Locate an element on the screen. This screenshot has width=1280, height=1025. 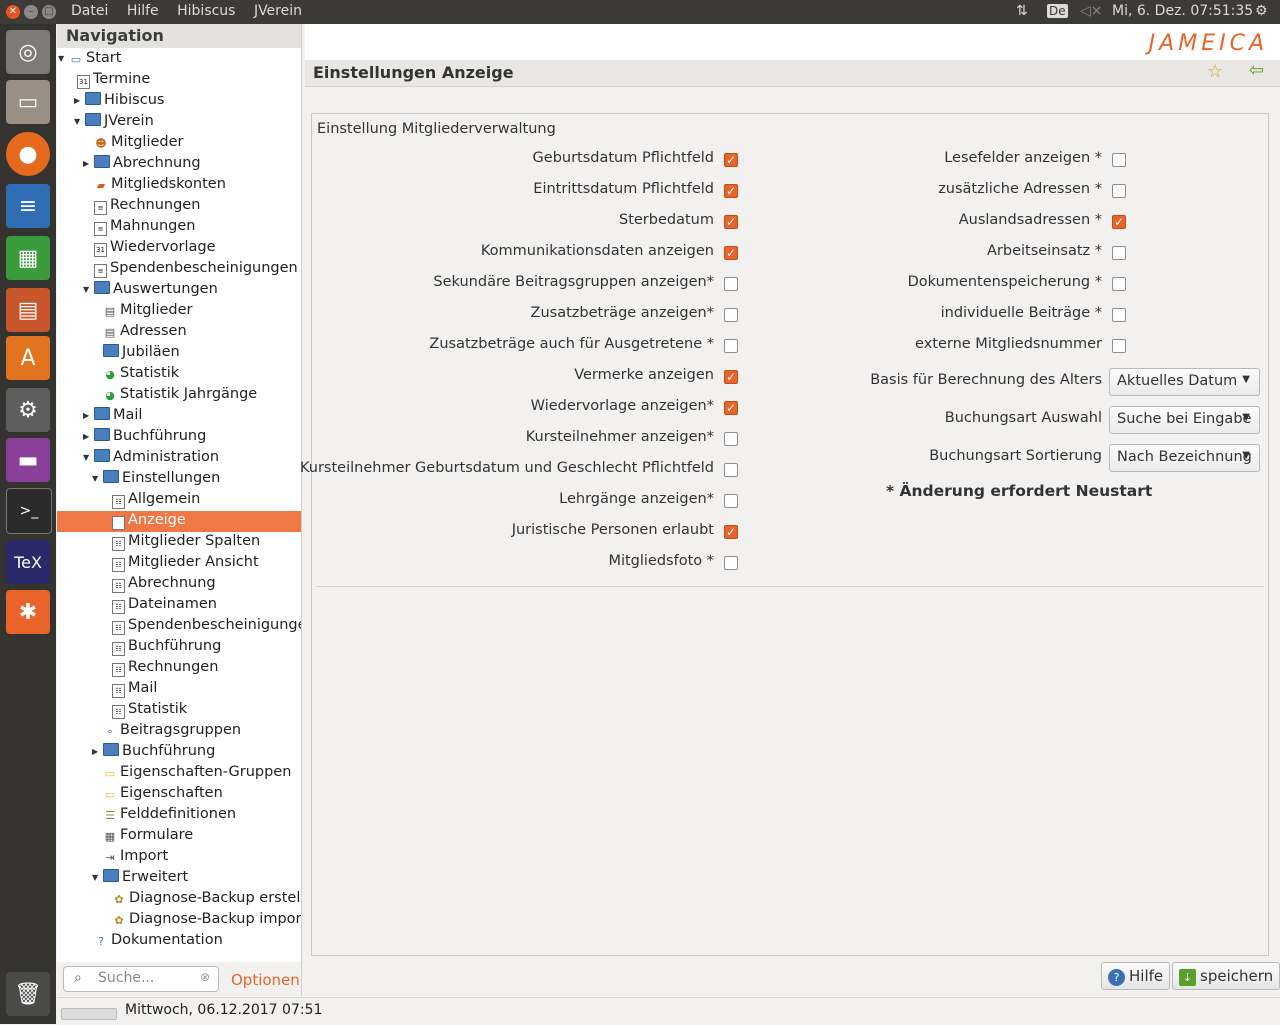
tree-item: ▤ Mitglieder is located at coordinates (148, 310).